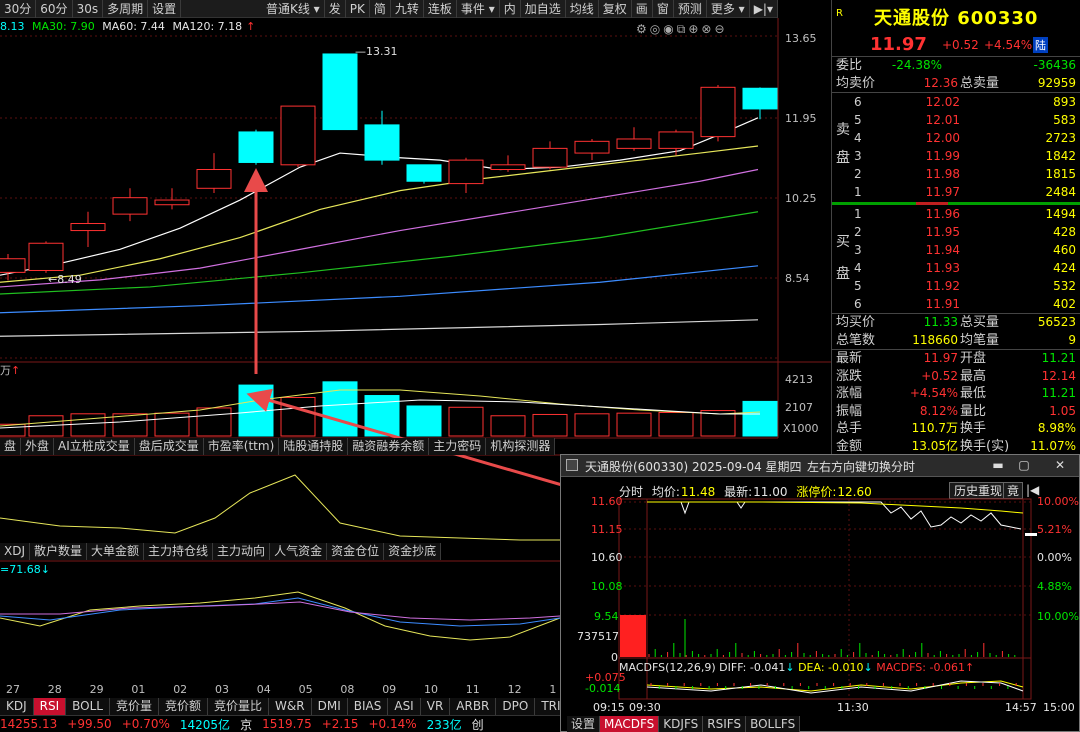 Image resolution: width=1080 pixels, height=732 pixels. Describe the element at coordinates (973, 376) in the screenshot. I see `stat-label-2: 最高` at that location.